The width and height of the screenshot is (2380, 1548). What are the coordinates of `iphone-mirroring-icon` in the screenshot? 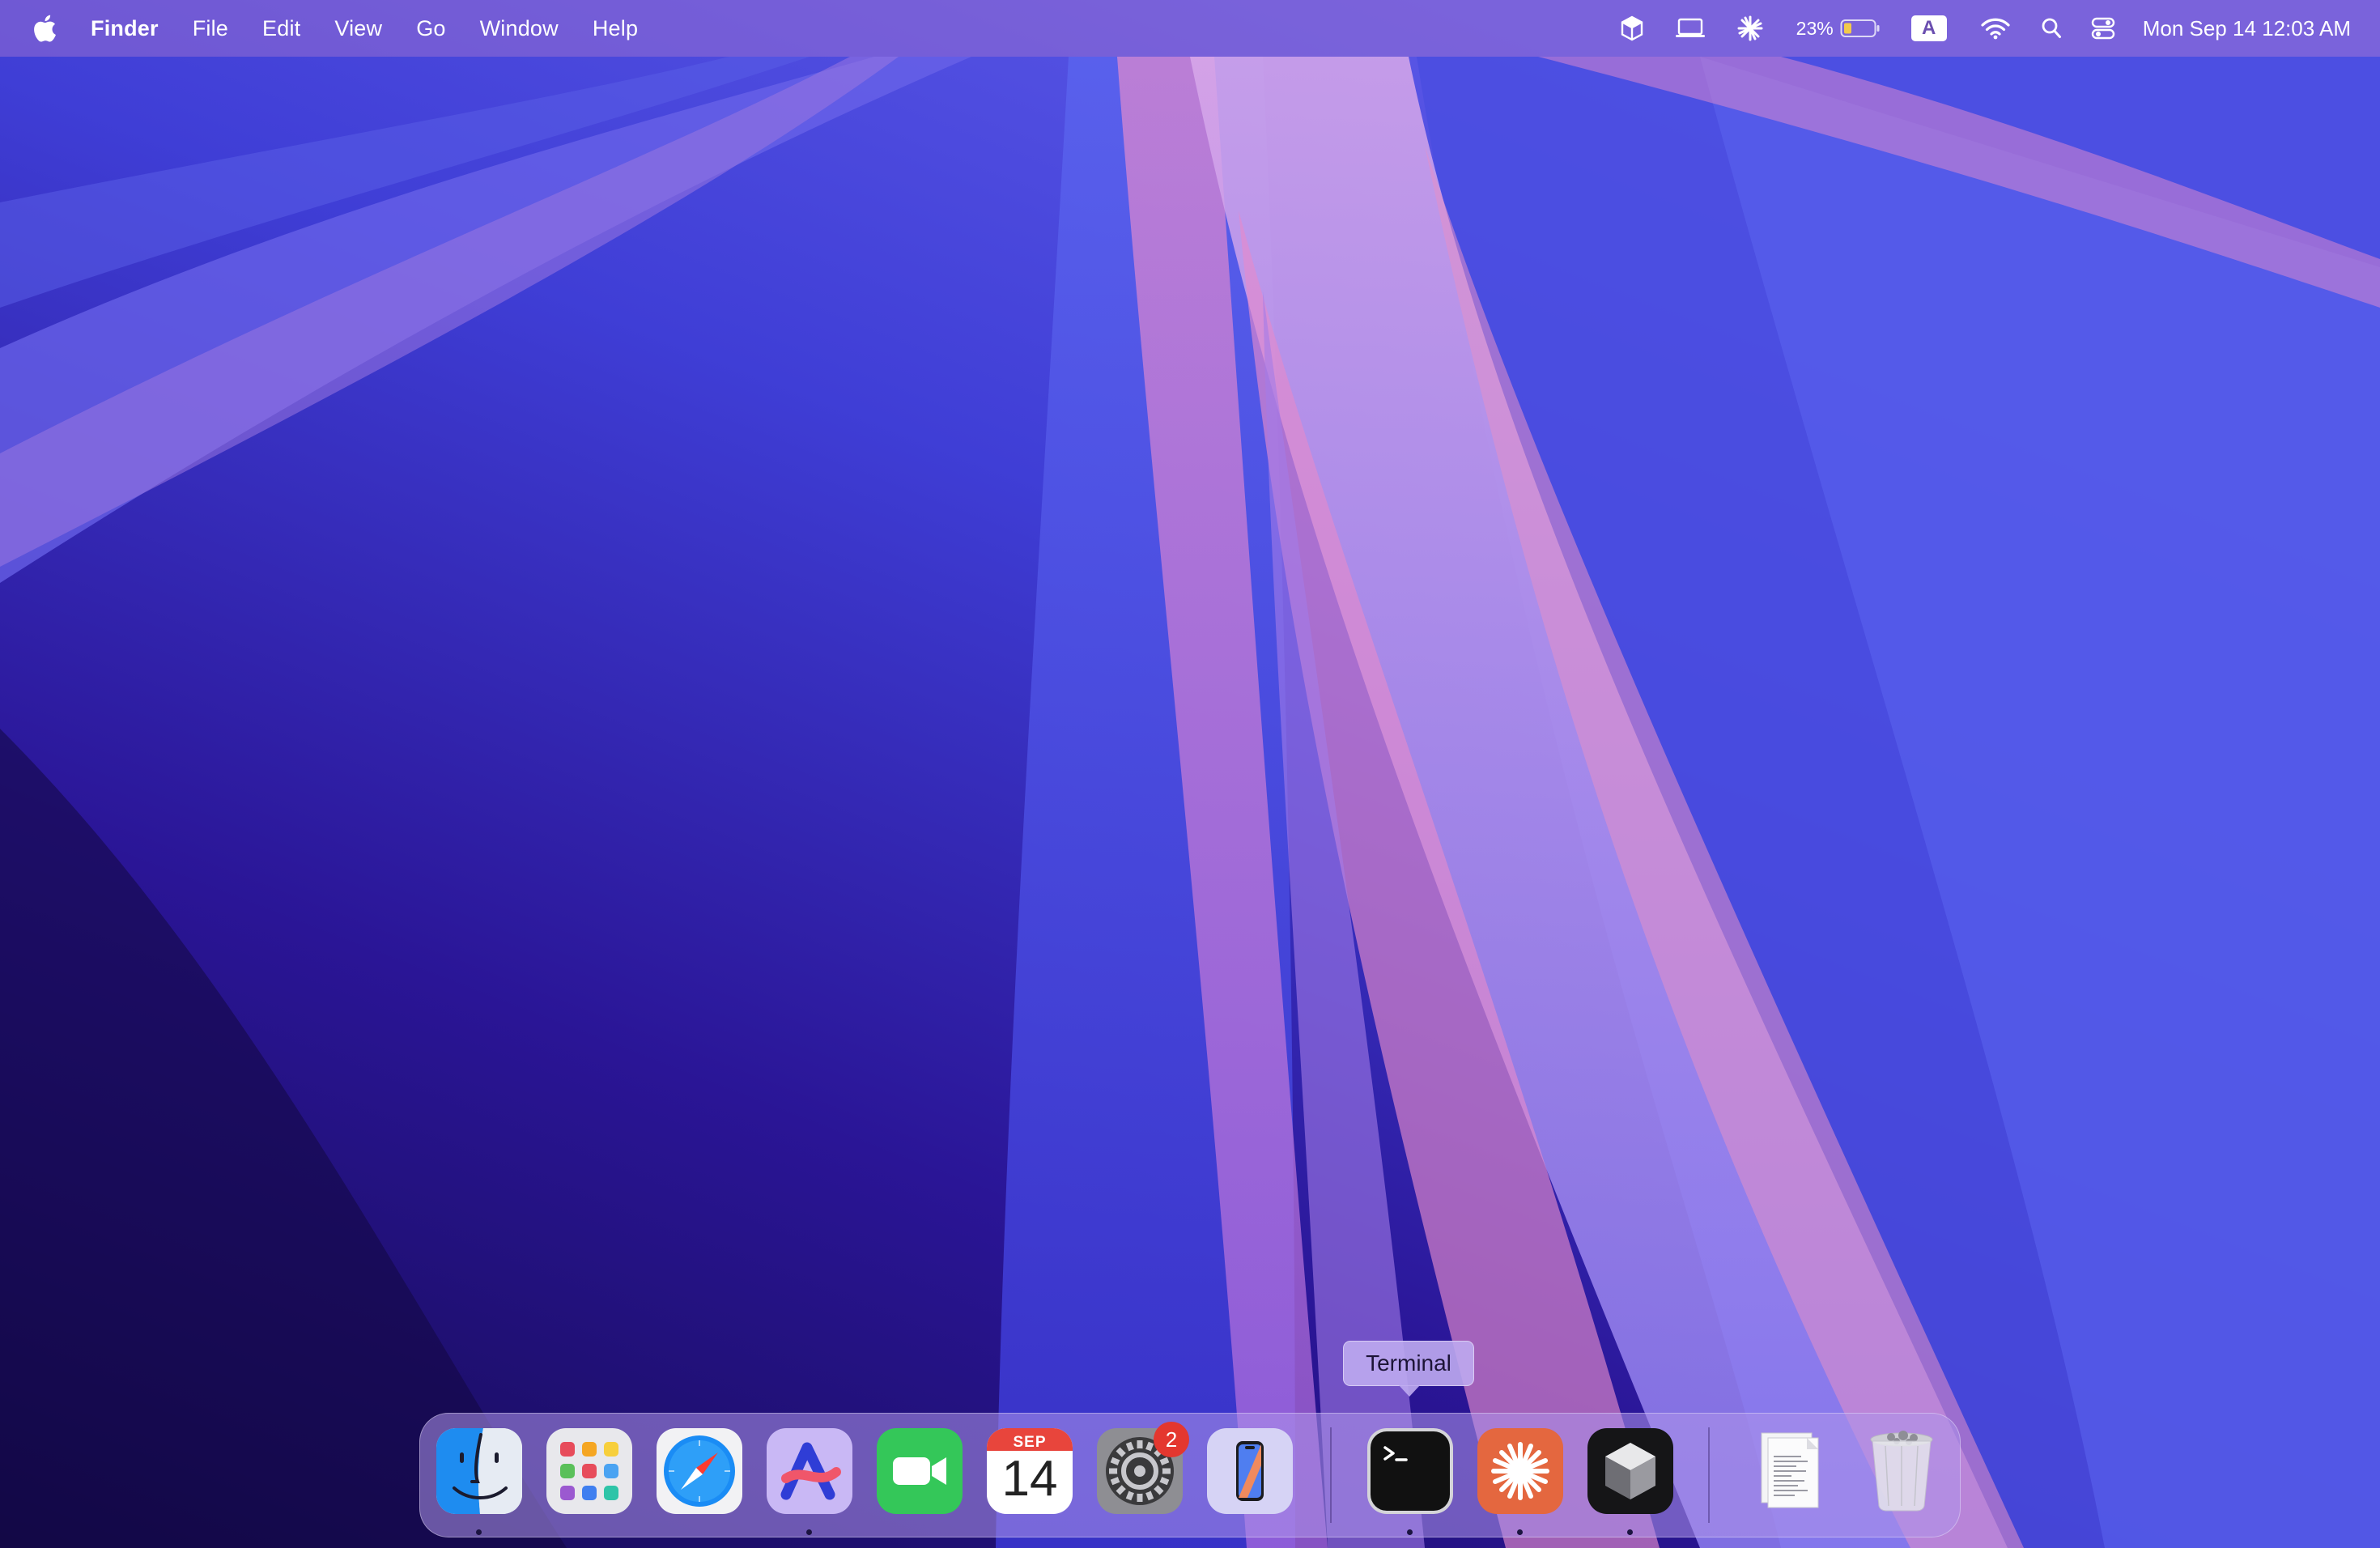 It's located at (1250, 1471).